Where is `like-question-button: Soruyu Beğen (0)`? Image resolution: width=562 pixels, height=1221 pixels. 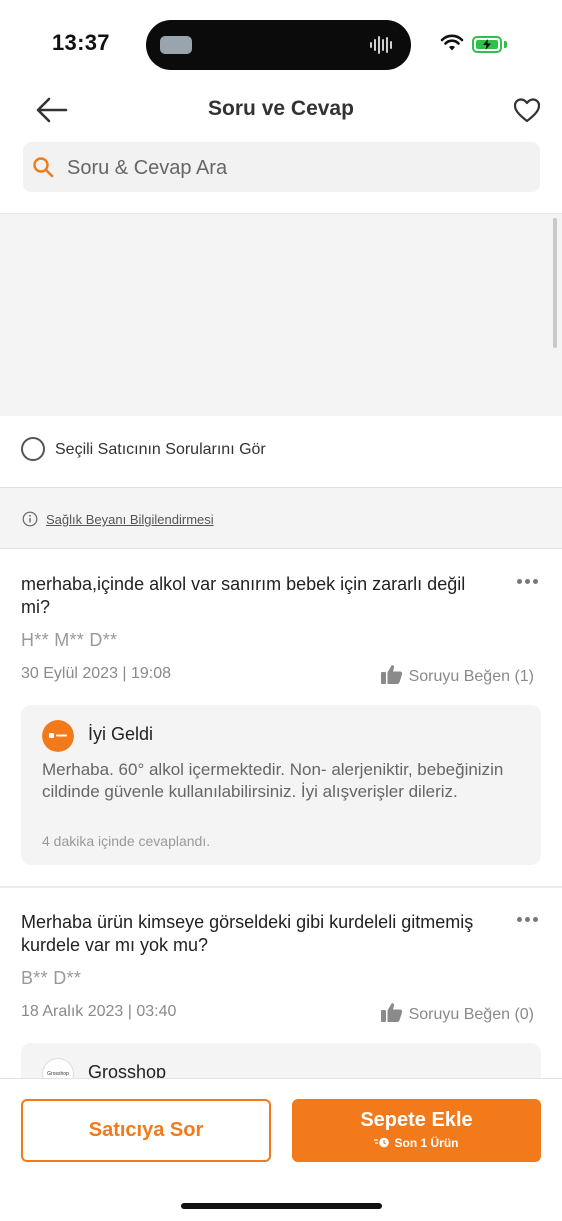 like-question-button: Soruyu Beğen (0) is located at coordinates (457, 1013).